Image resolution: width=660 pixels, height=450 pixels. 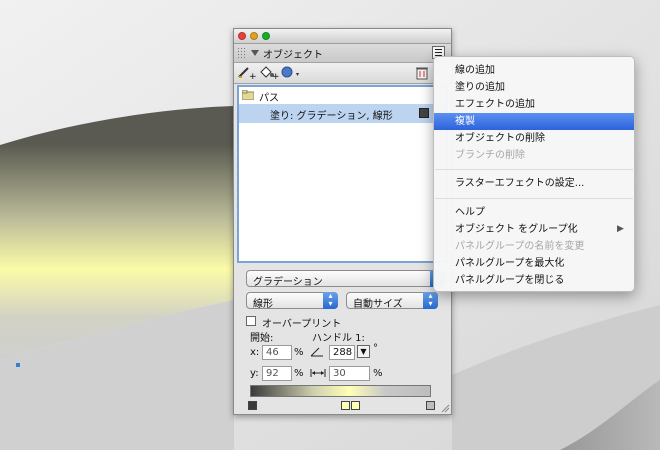 What do you see at coordinates (349, 373) in the screenshot?
I see `length-input: 30` at bounding box center [349, 373].